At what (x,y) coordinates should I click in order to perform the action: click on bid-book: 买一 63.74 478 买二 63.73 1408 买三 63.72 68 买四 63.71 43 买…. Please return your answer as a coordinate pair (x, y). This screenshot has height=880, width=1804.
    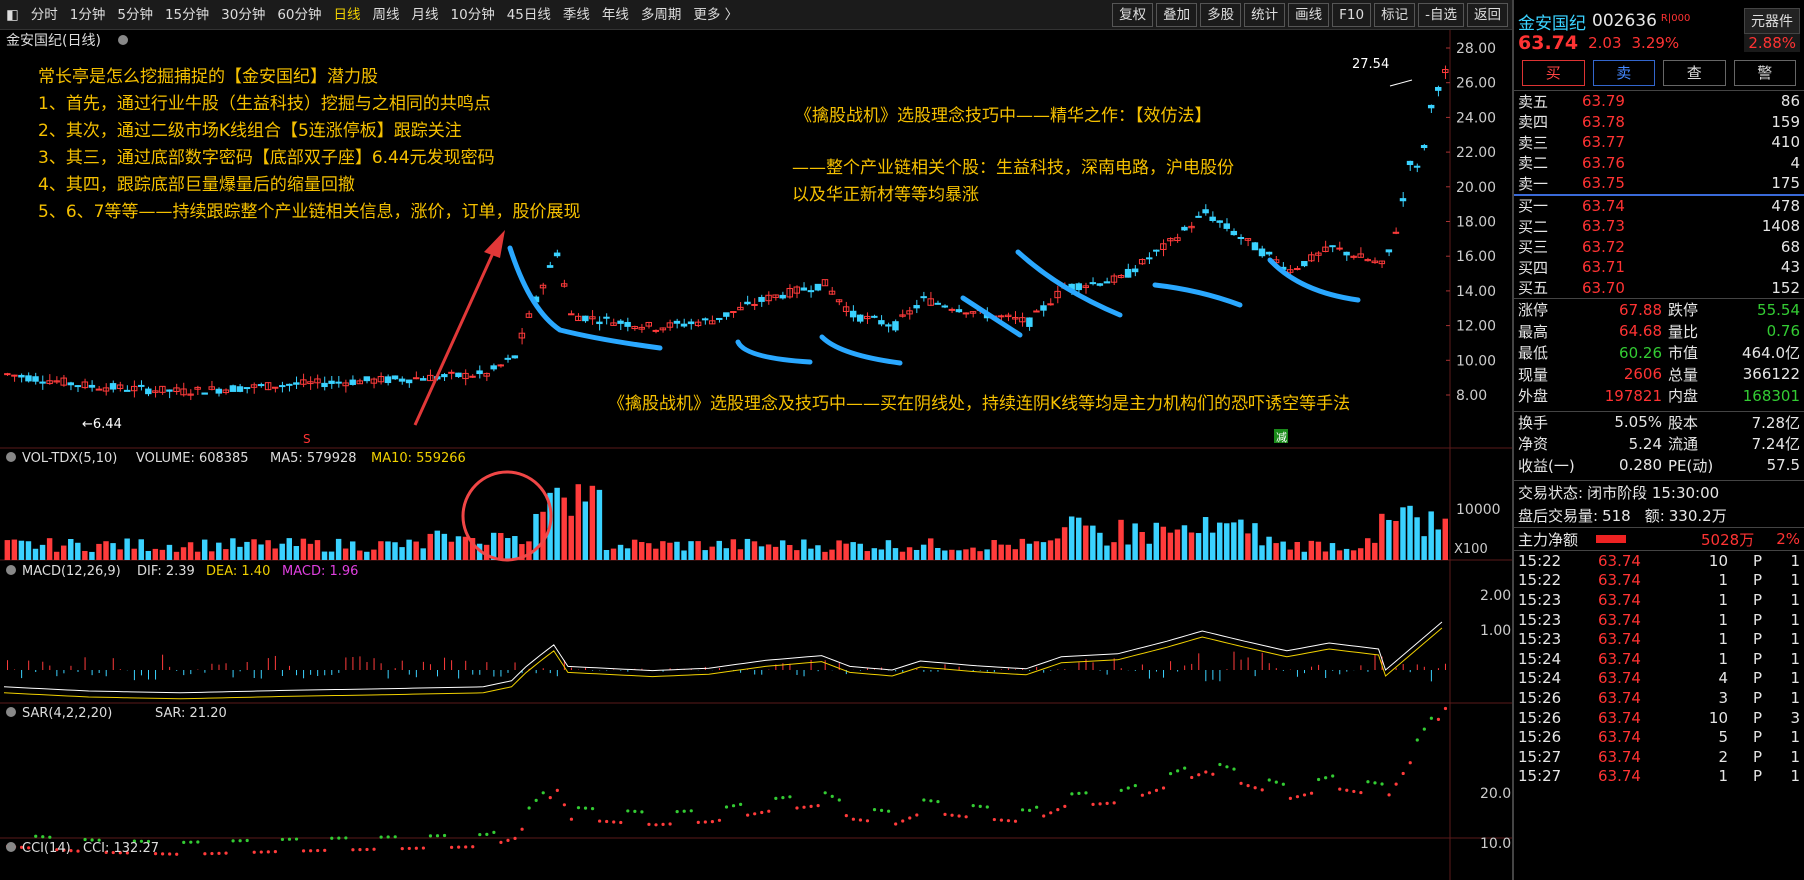
    Looking at the image, I should click on (1659, 246).